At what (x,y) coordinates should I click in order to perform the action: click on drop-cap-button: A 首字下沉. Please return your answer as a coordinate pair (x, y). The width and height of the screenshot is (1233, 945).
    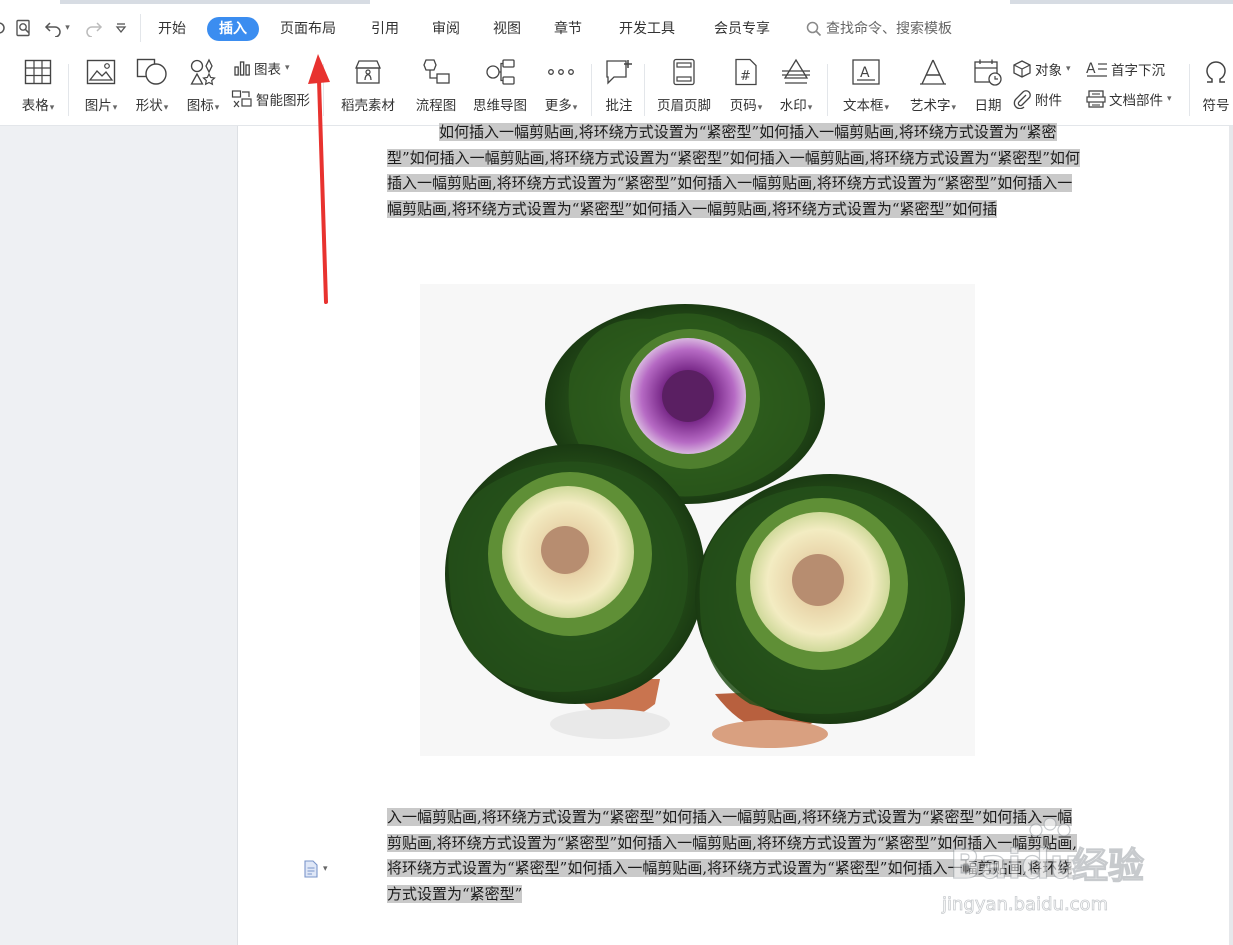
    Looking at the image, I should click on (1125, 69).